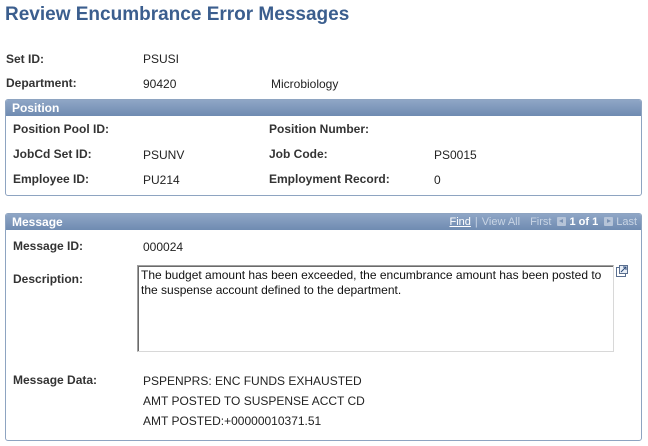 The height and width of the screenshot is (446, 648). I want to click on job-code-label: Job Code:, so click(298, 154).